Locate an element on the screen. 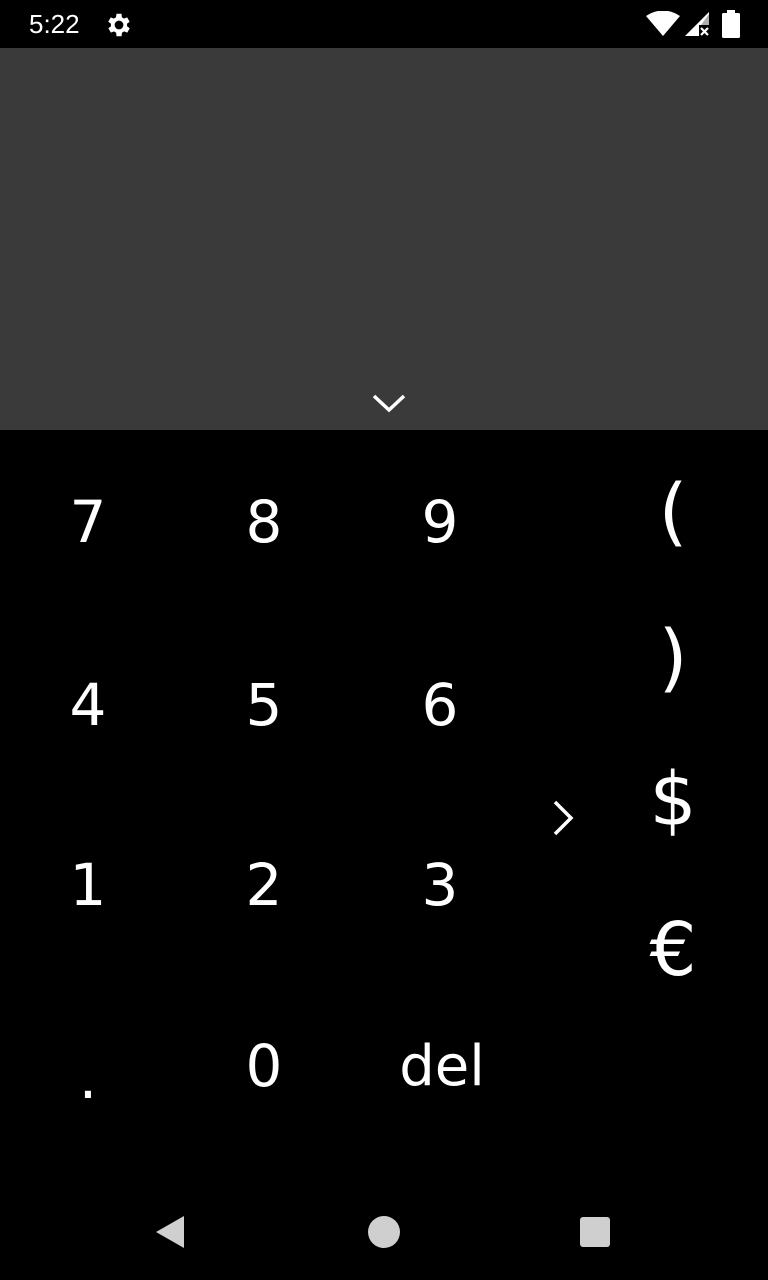  back-icon is located at coordinates (170, 1232).